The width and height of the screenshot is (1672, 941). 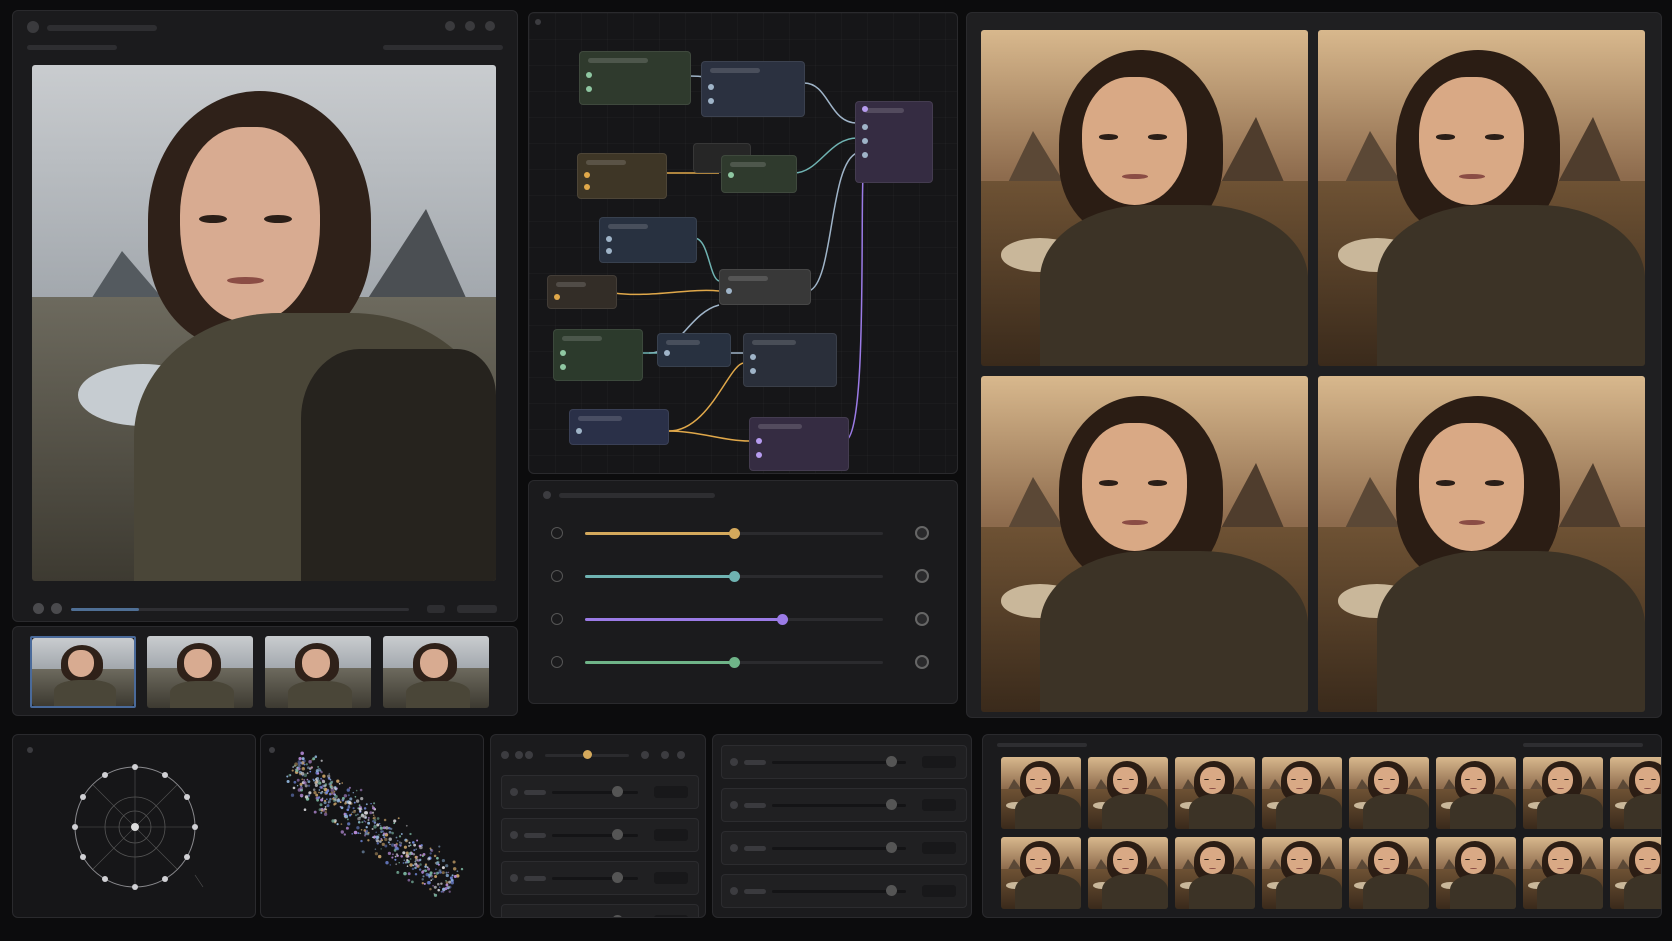 What do you see at coordinates (665, 755) in the screenshot?
I see `mini-icon-e` at bounding box center [665, 755].